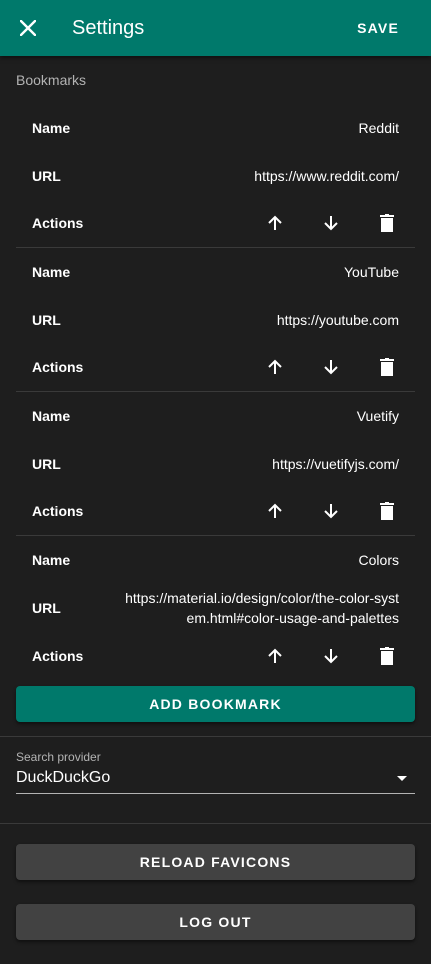 Image resolution: width=431 pixels, height=964 pixels. Describe the element at coordinates (378, 28) in the screenshot. I see `save-button: SAVE` at that location.